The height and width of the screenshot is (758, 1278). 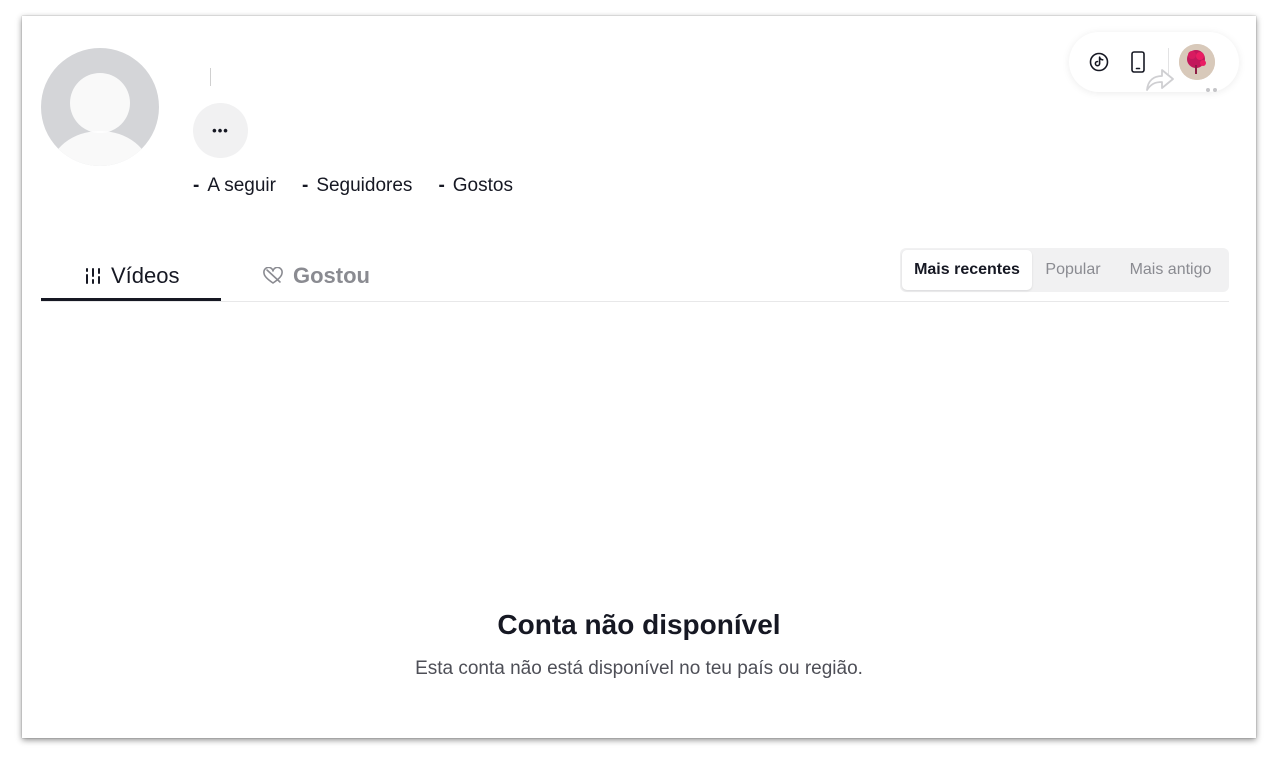 I want to click on tab-videos: Vídeos, so click(x=132, y=276).